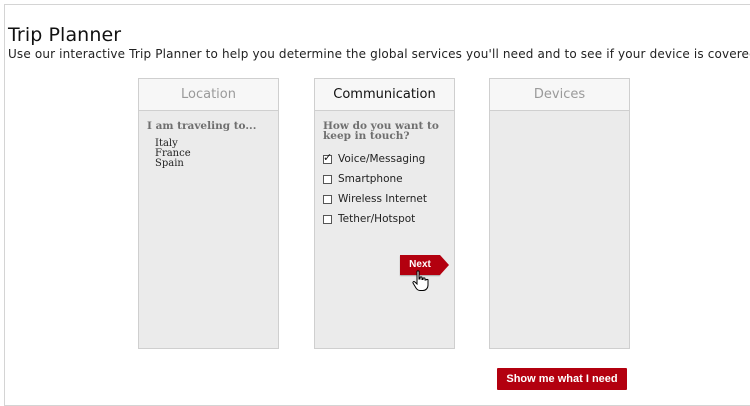 This screenshot has height=406, width=750. What do you see at coordinates (65, 35) in the screenshot?
I see `page-title: Trip Planner` at bounding box center [65, 35].